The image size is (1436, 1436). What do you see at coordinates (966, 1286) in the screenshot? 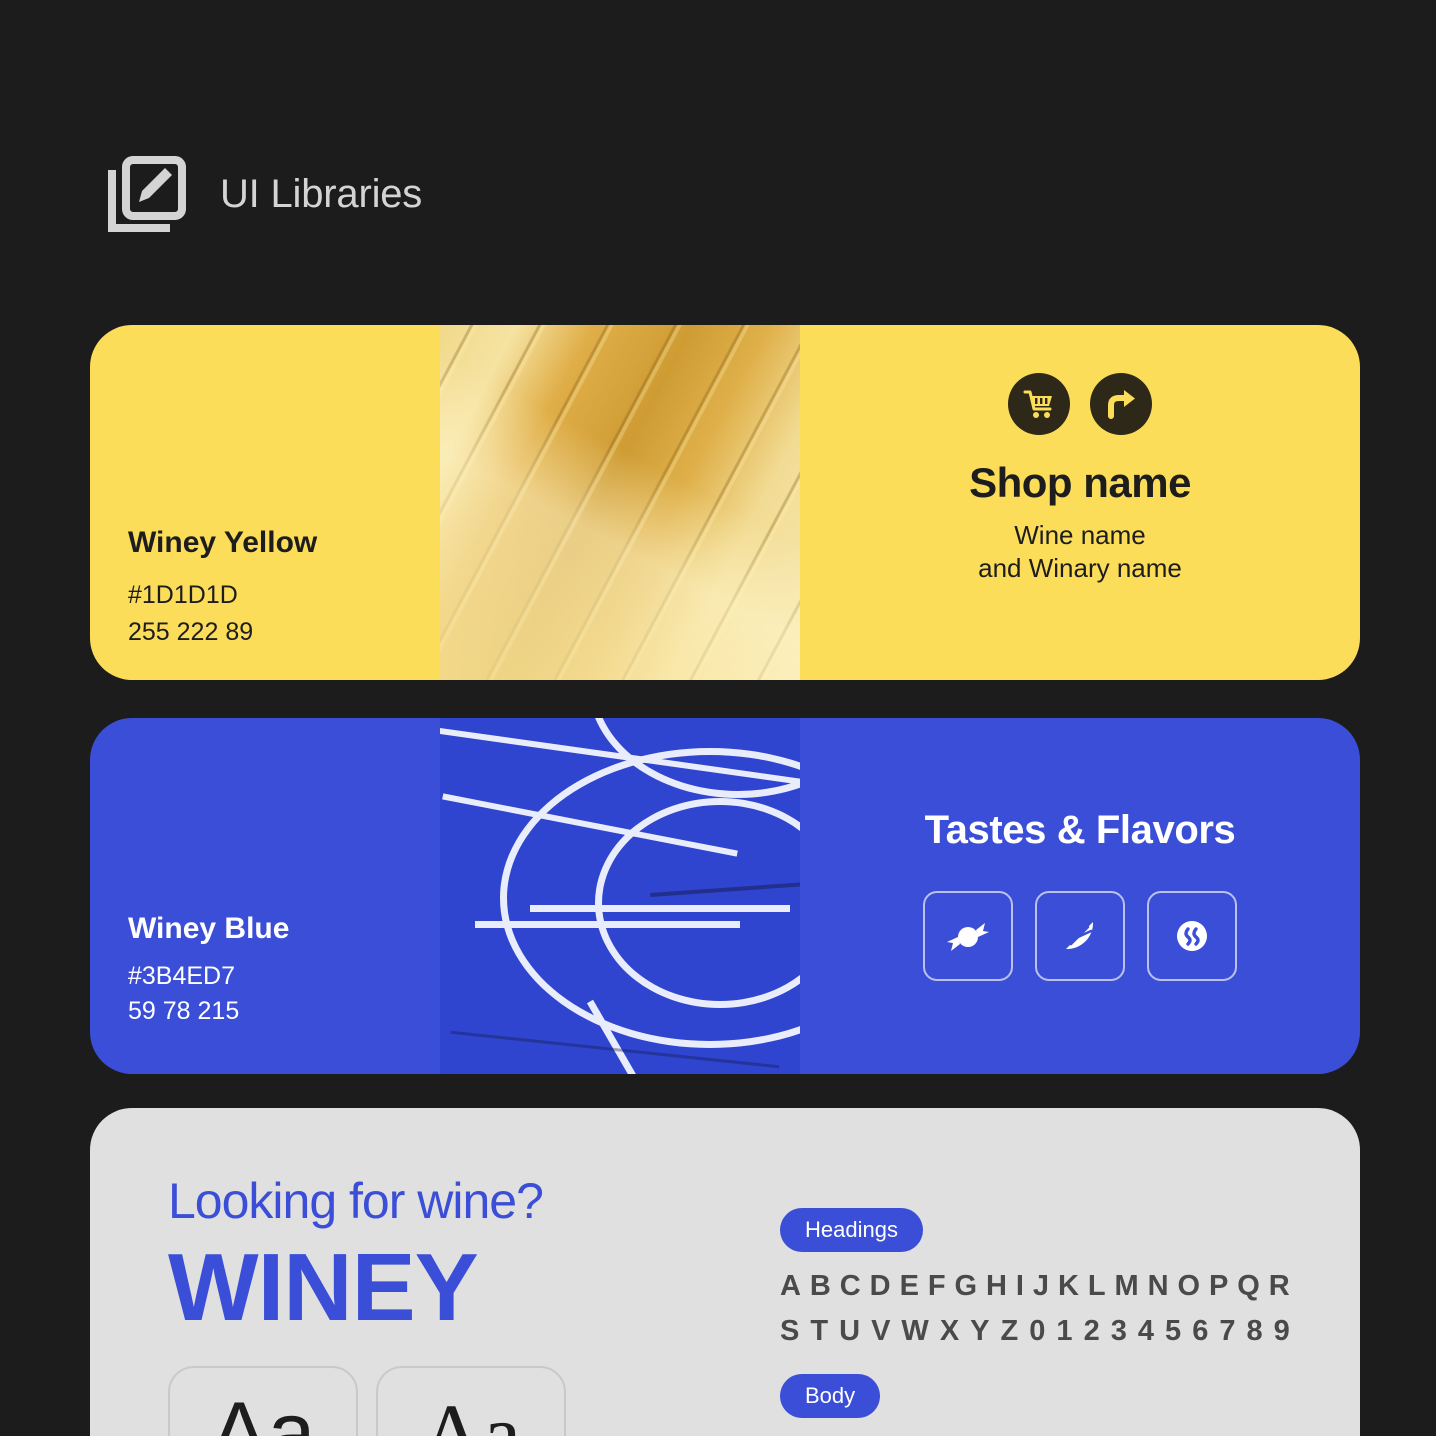
I see `glyph: G` at bounding box center [966, 1286].